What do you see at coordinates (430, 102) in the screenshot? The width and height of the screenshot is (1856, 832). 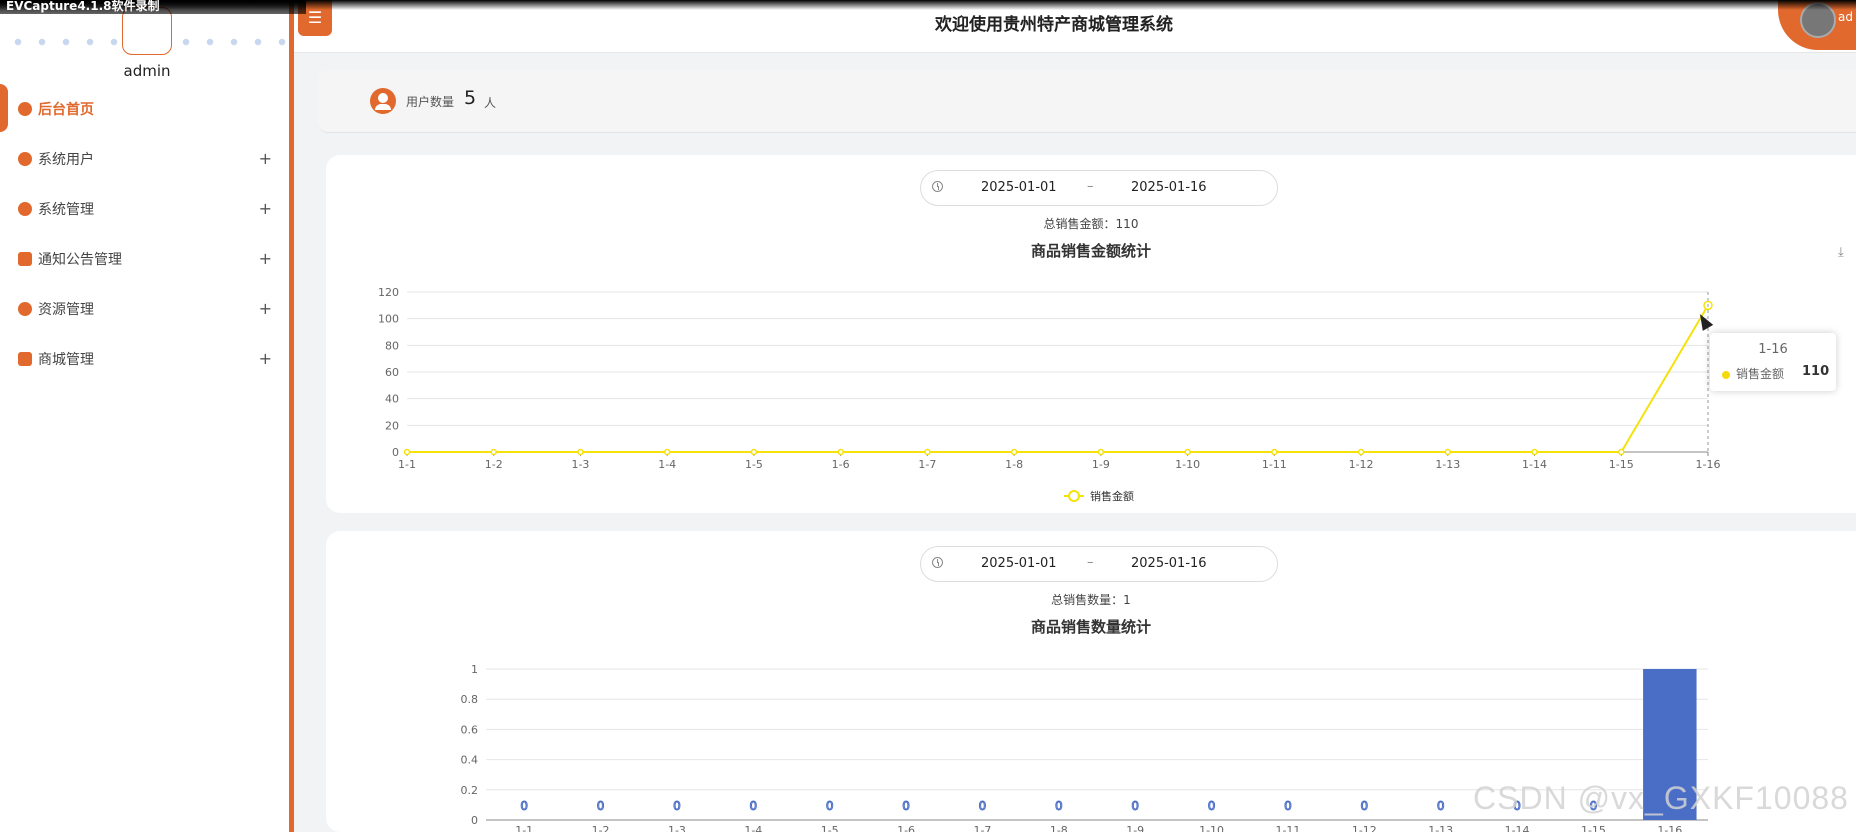 I see `user-count-label: 用户数量` at bounding box center [430, 102].